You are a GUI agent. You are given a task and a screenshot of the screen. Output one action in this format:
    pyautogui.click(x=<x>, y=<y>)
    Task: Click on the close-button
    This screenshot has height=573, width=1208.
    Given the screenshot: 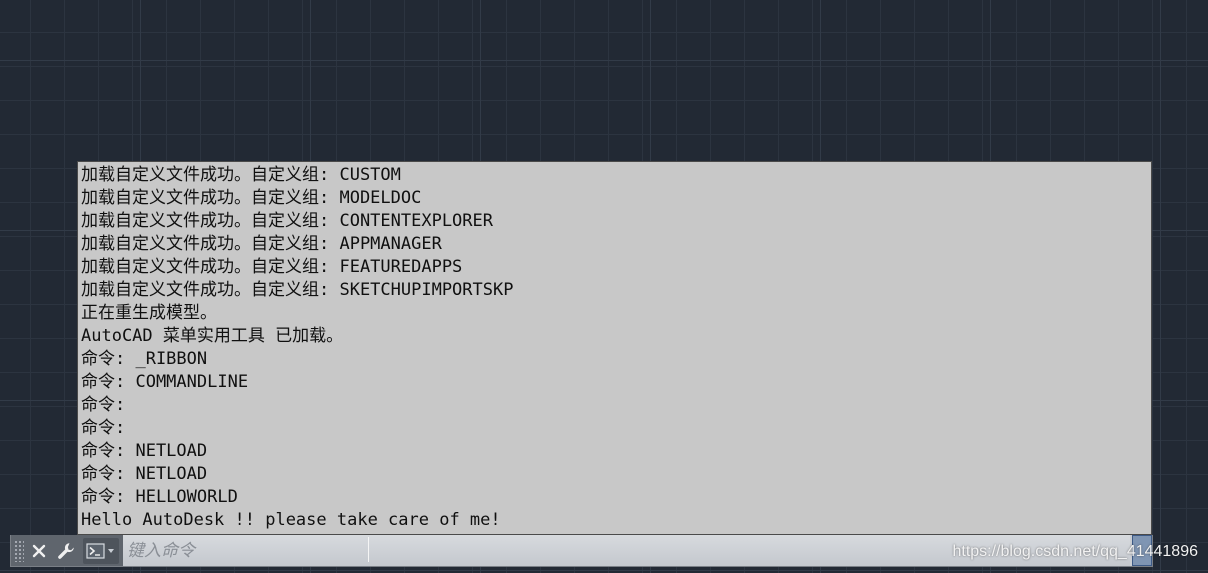 What is the action you would take?
    pyautogui.click(x=39, y=551)
    